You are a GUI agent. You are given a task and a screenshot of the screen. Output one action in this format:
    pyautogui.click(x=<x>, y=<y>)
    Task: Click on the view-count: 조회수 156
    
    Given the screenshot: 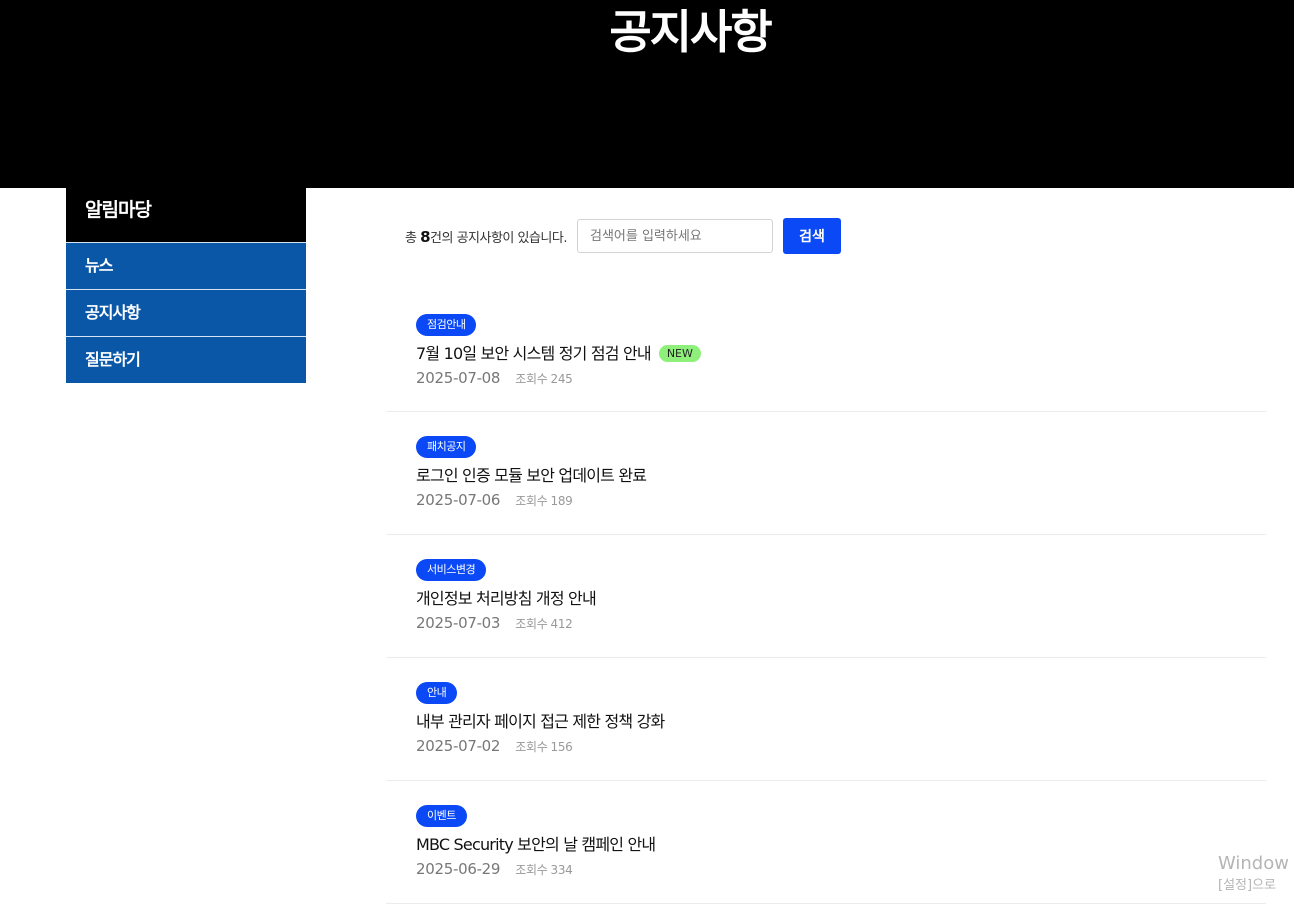 What is the action you would take?
    pyautogui.click(x=544, y=747)
    